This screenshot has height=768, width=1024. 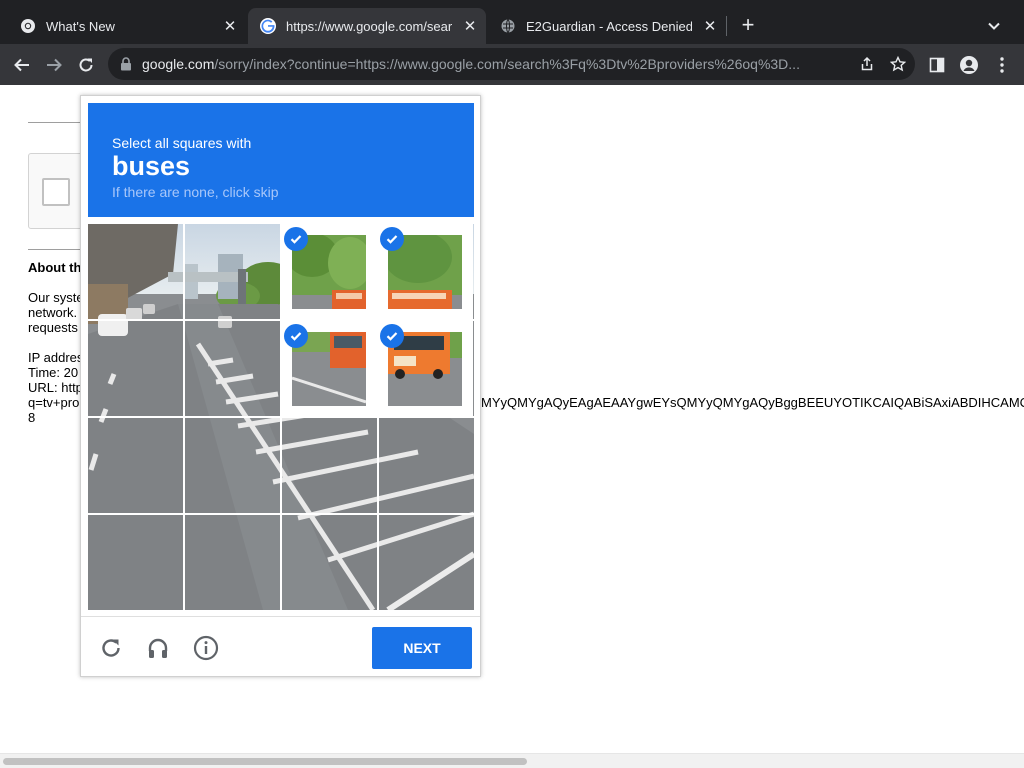 What do you see at coordinates (280, 646) in the screenshot?
I see `challenge-footer: NEXT` at bounding box center [280, 646].